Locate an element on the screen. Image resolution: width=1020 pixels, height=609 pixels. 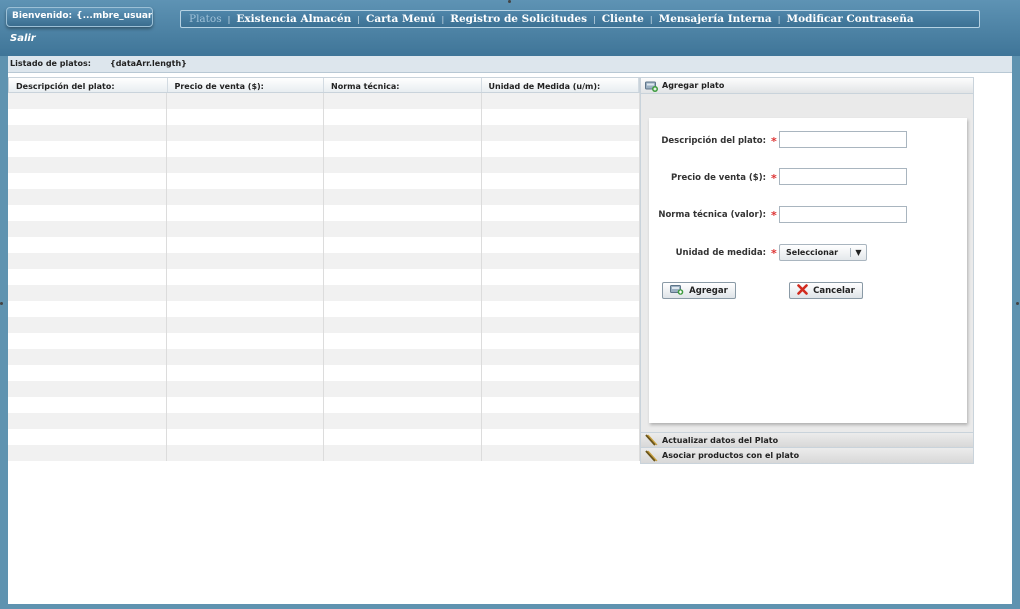
column-header-norma: Norma técnica: is located at coordinates (403, 85).